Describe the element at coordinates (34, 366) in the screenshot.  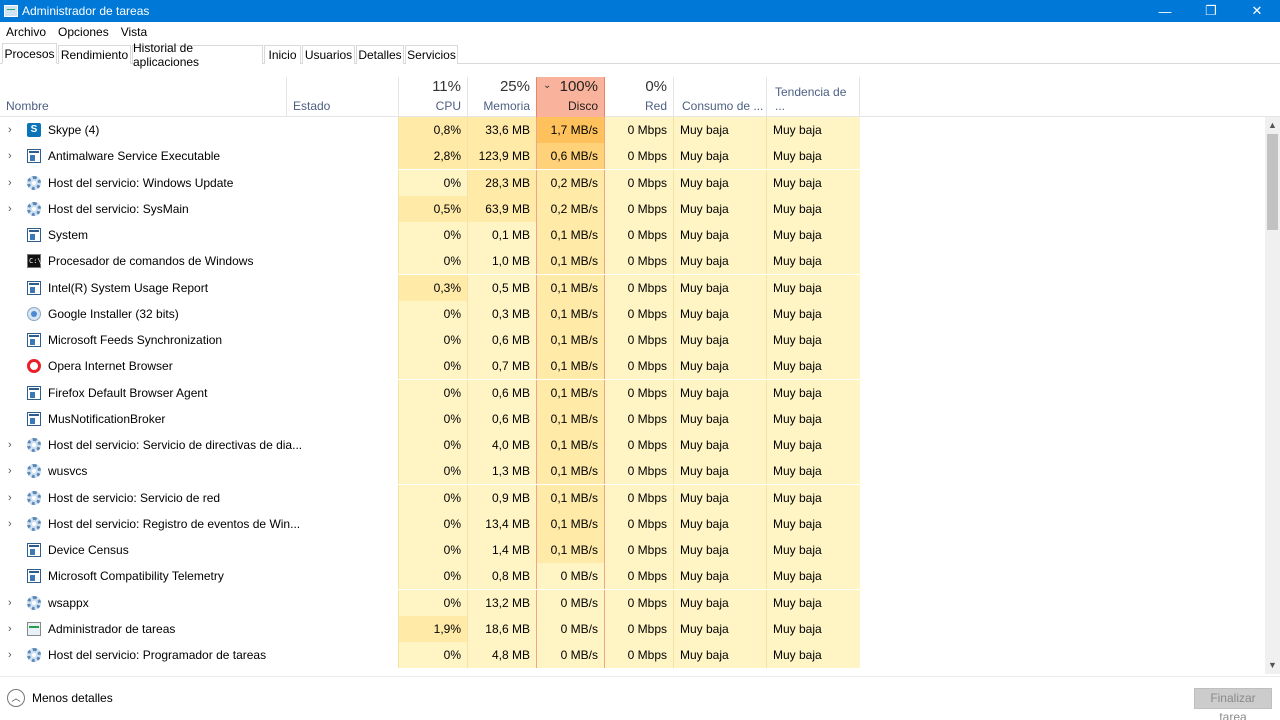
I see `opera-icon` at that location.